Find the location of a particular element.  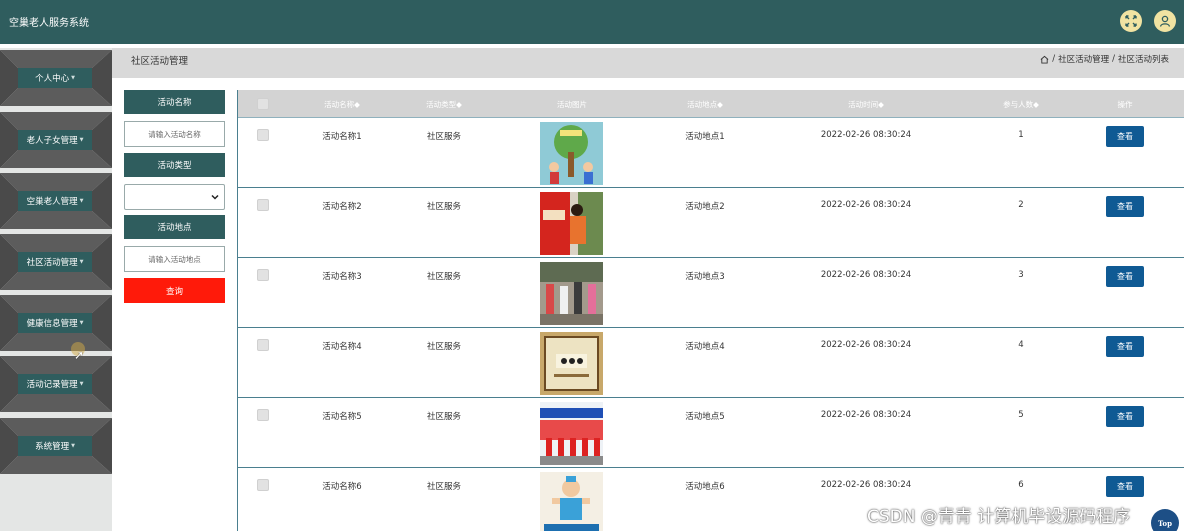

sidebar-item-elder-children: 老人子女管理 ▼ is located at coordinates (56, 140).